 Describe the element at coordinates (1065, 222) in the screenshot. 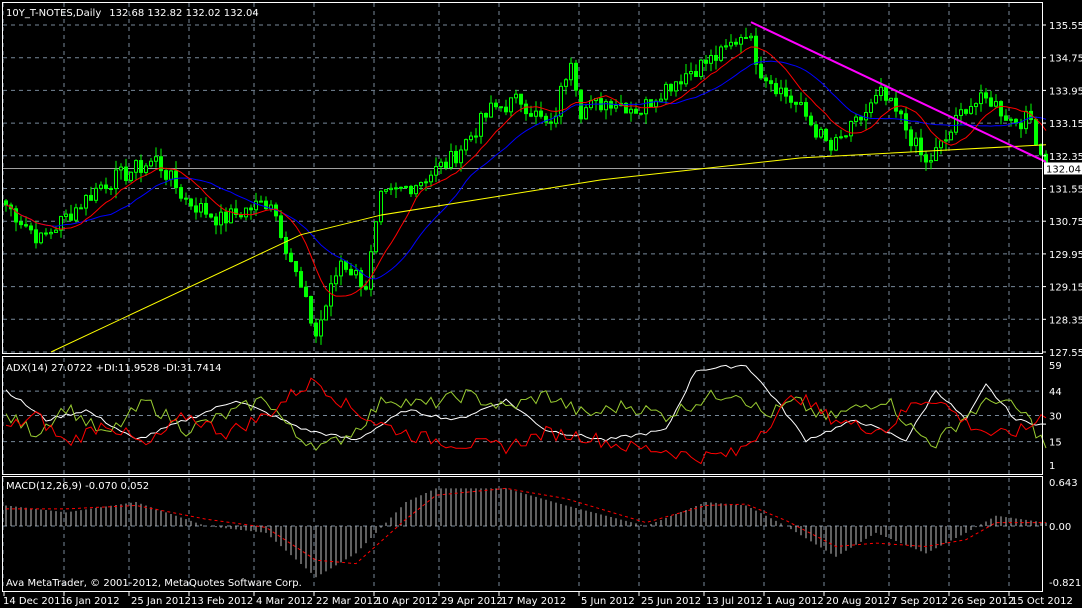

I see `price-axis-label: 130.75` at that location.